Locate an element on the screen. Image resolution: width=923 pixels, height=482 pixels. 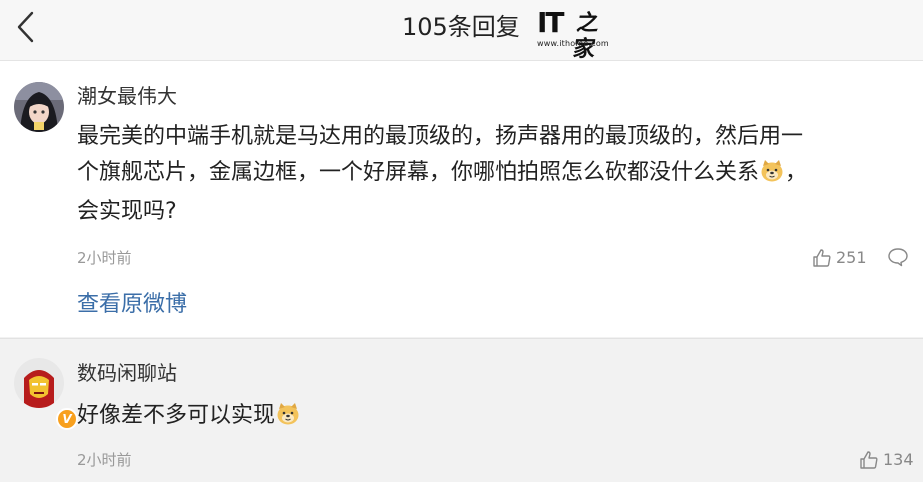
comment-line: 好像差不多可以实现 is located at coordinates (189, 417).